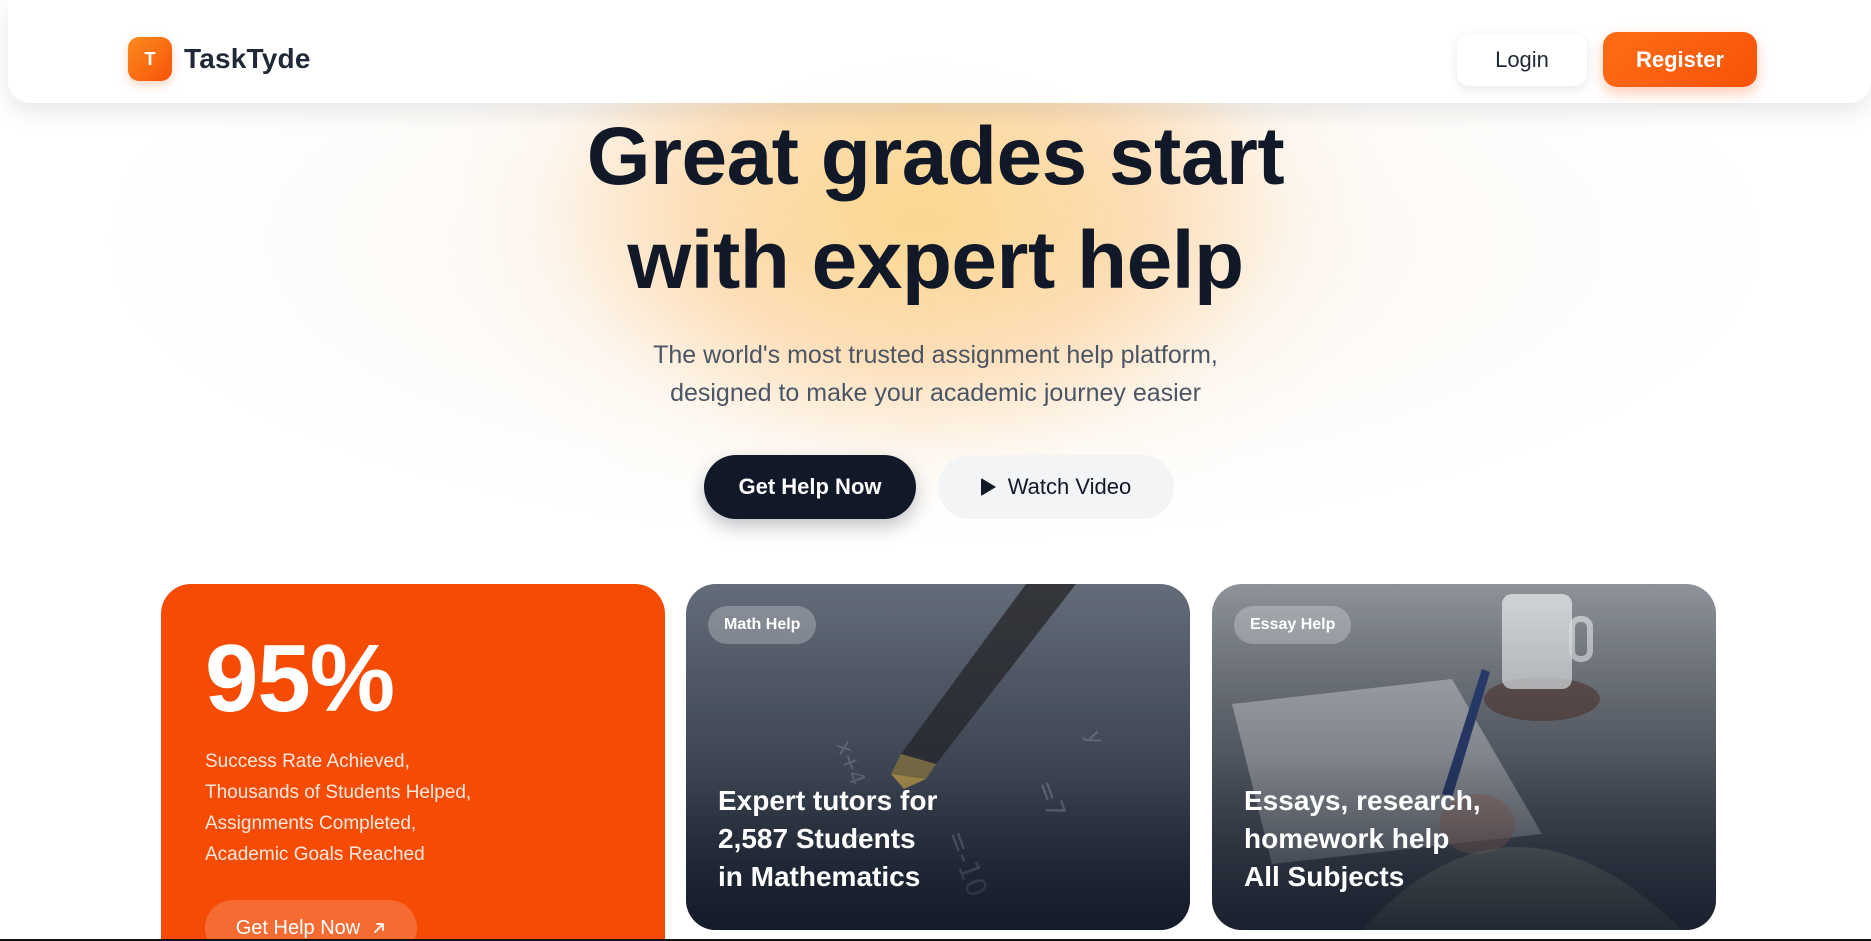 Image resolution: width=1871 pixels, height=941 pixels. I want to click on arrow-up-right-icon, so click(379, 928).